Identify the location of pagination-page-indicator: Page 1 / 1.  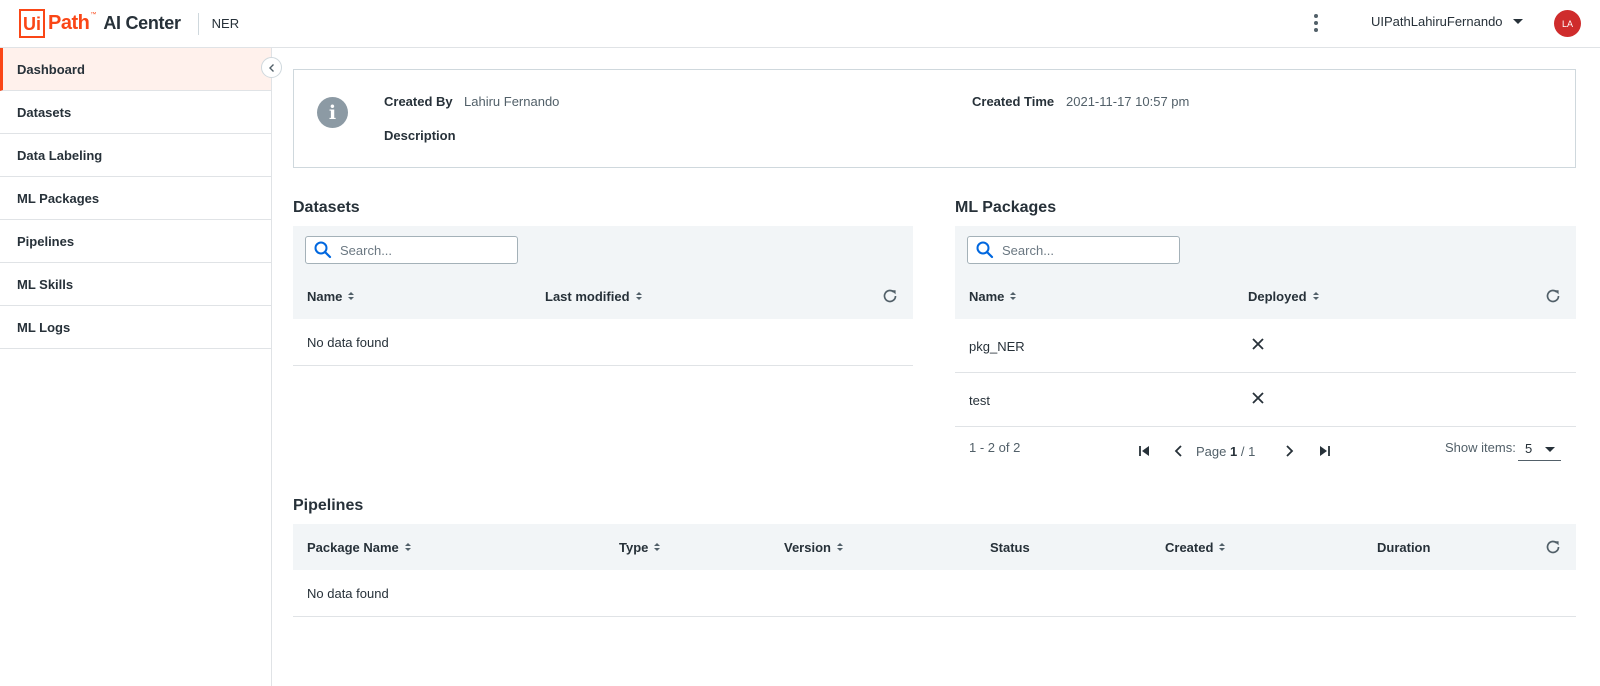
(1226, 451).